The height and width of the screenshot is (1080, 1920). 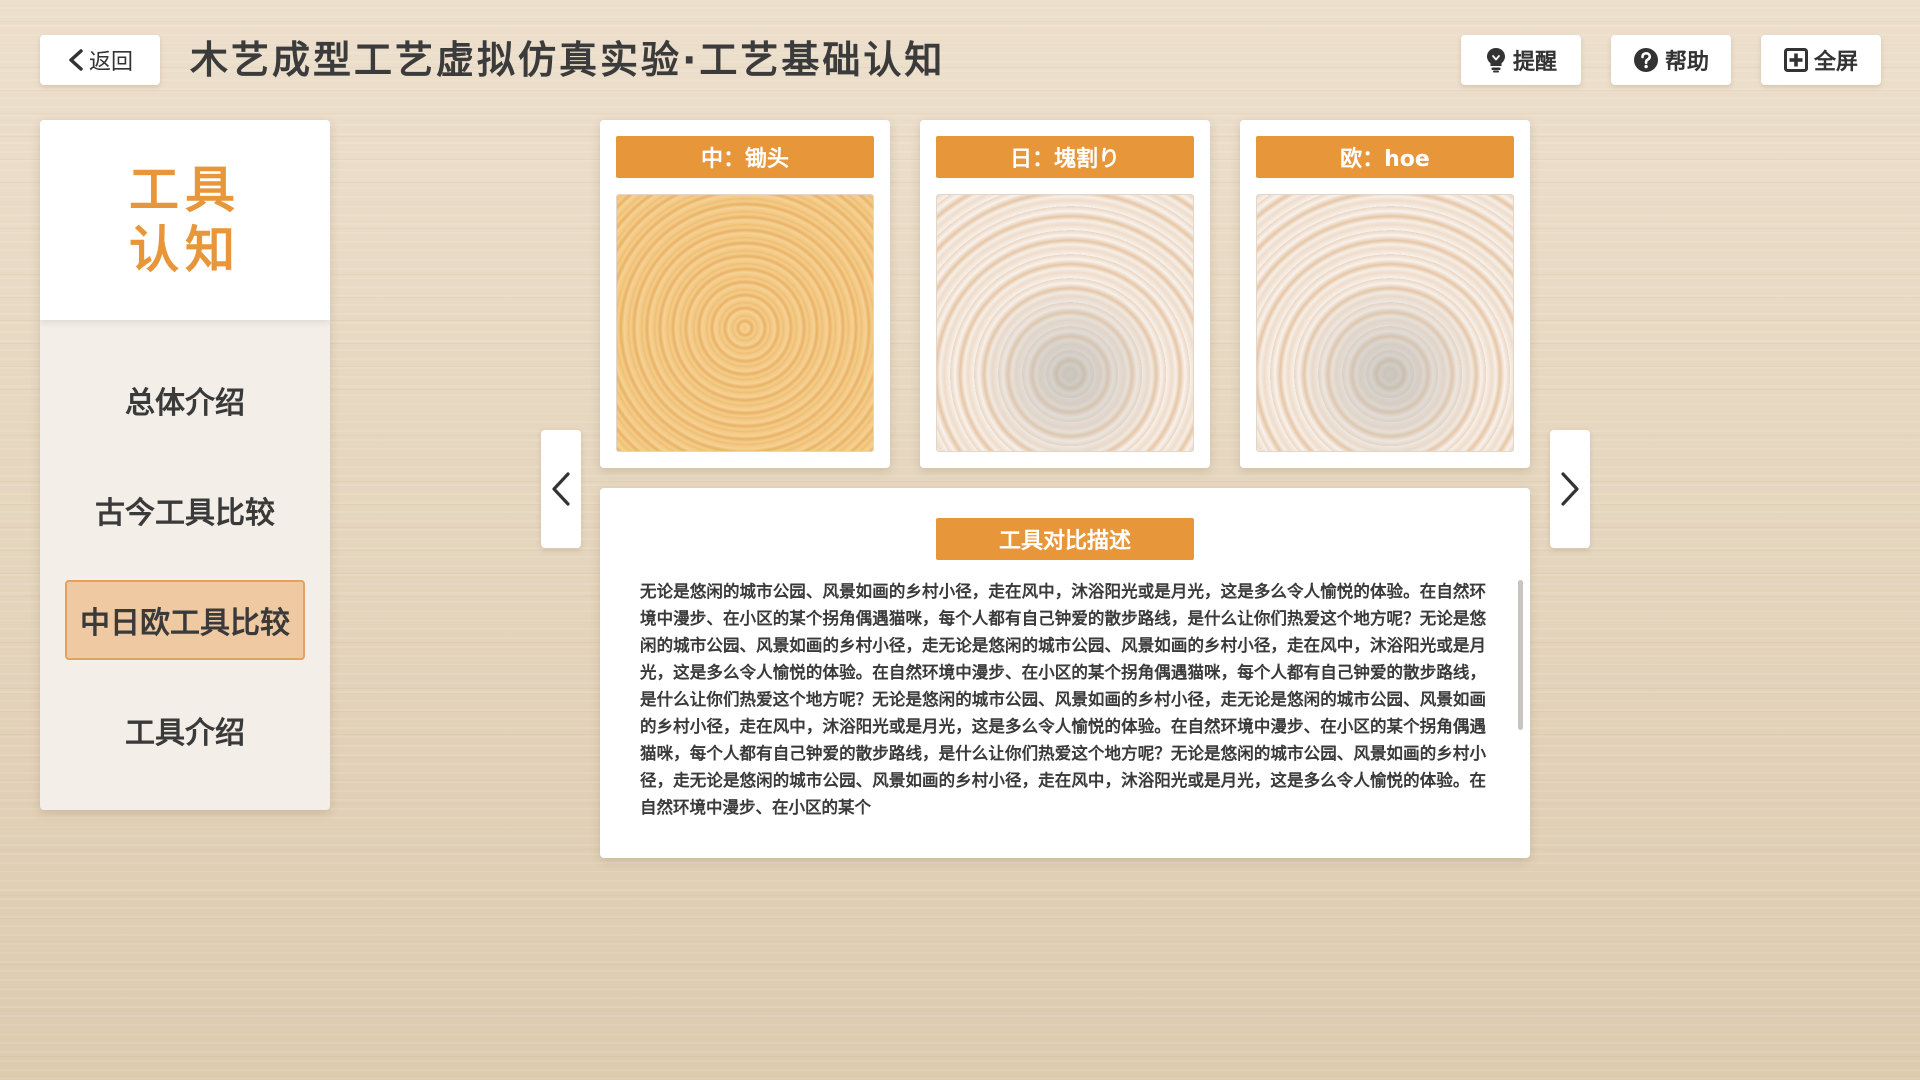 What do you see at coordinates (1385, 157) in the screenshot?
I see `tool-card-label: 欧：hoe` at bounding box center [1385, 157].